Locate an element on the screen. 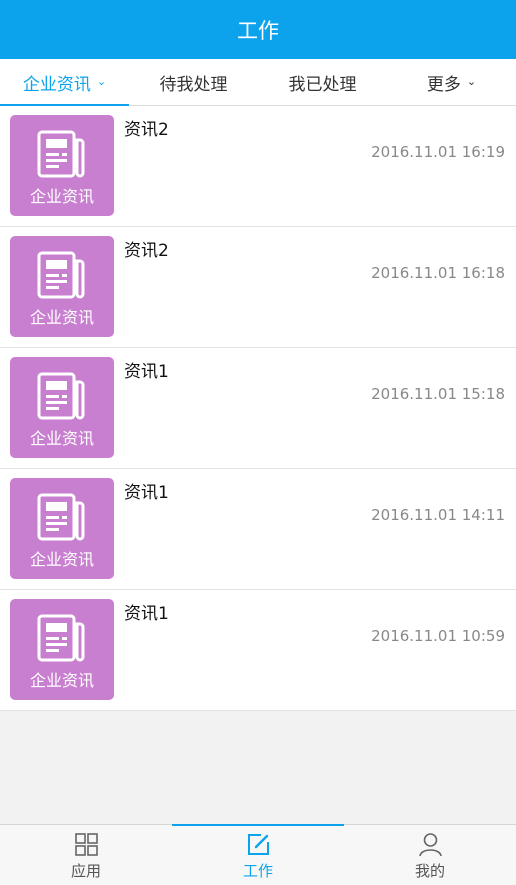 Image resolution: width=516 pixels, height=885 pixels. list-item: 企业资讯 资讯2 2016.11.01 16:19 is located at coordinates (258, 166).